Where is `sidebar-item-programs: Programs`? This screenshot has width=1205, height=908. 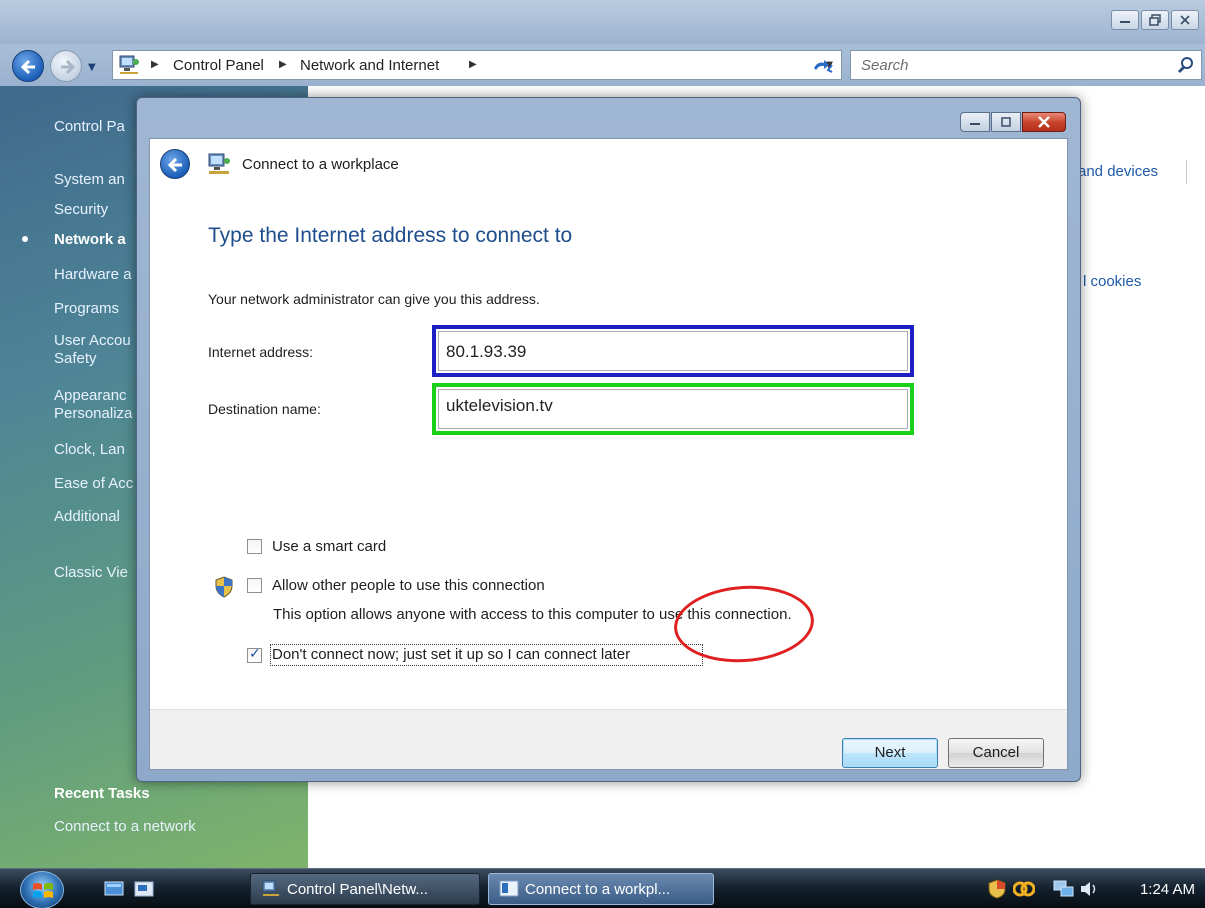
sidebar-item-programs: Programs is located at coordinates (86, 309).